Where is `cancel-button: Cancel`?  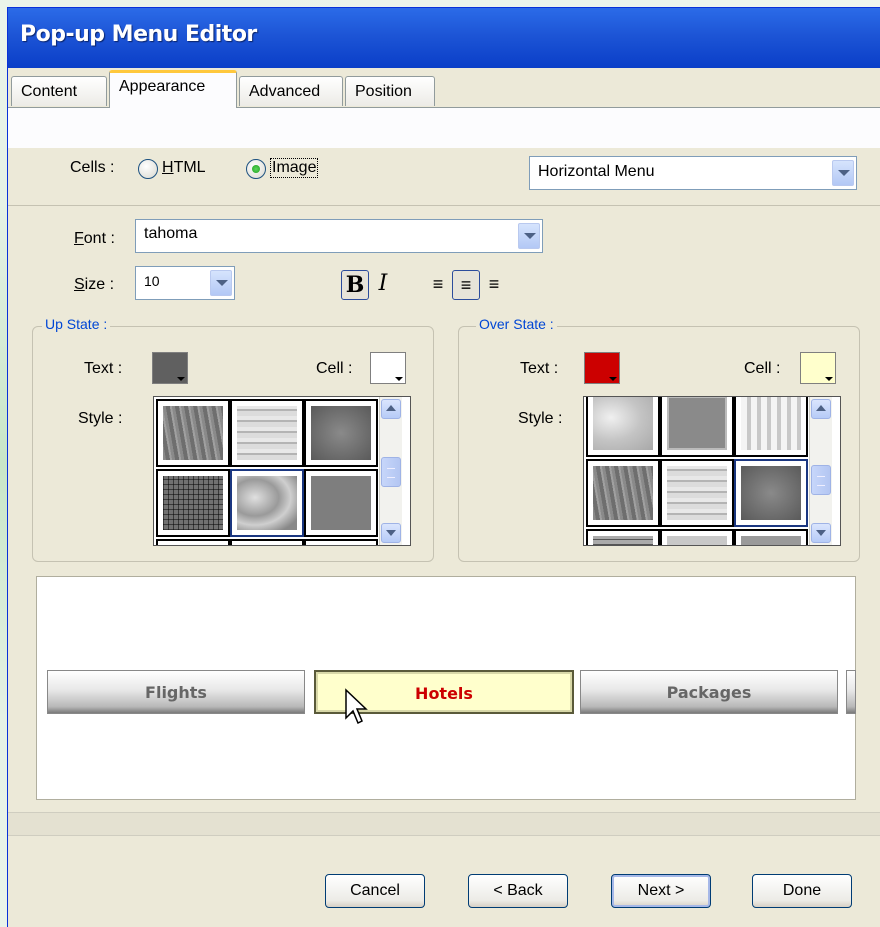 cancel-button: Cancel is located at coordinates (375, 891).